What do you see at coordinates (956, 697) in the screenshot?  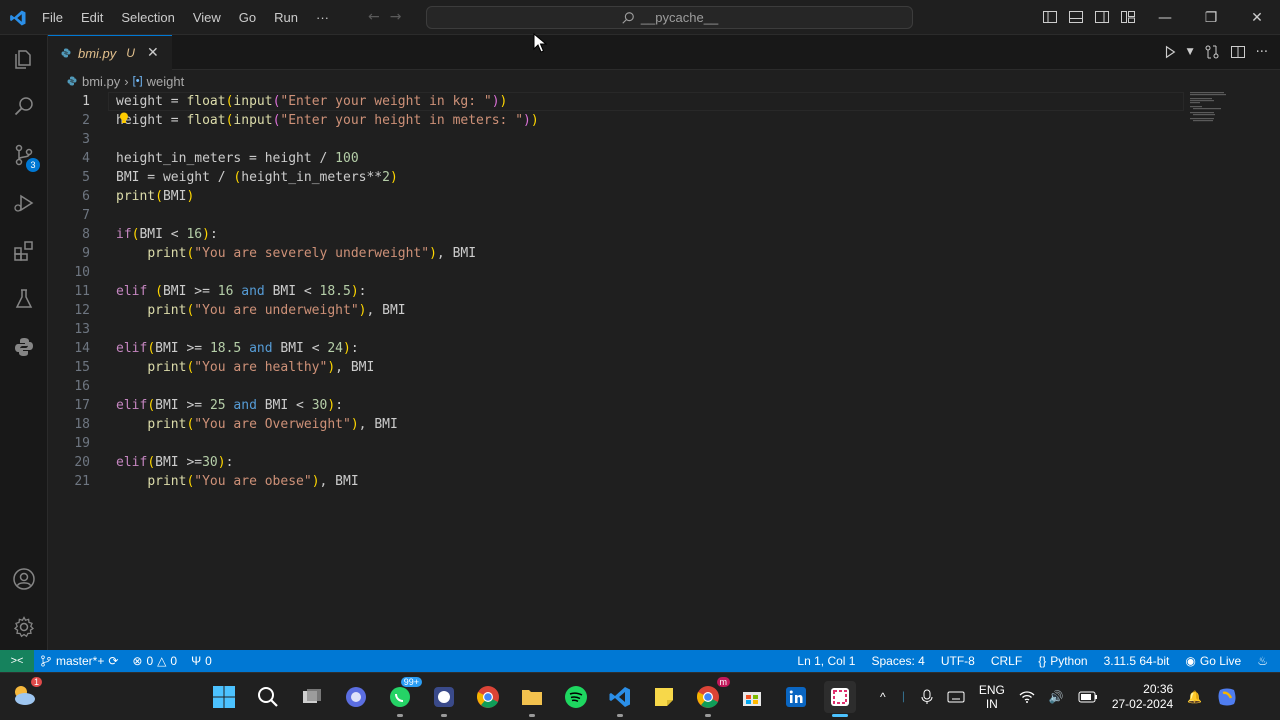 I see `keyboard-icon` at bounding box center [956, 697].